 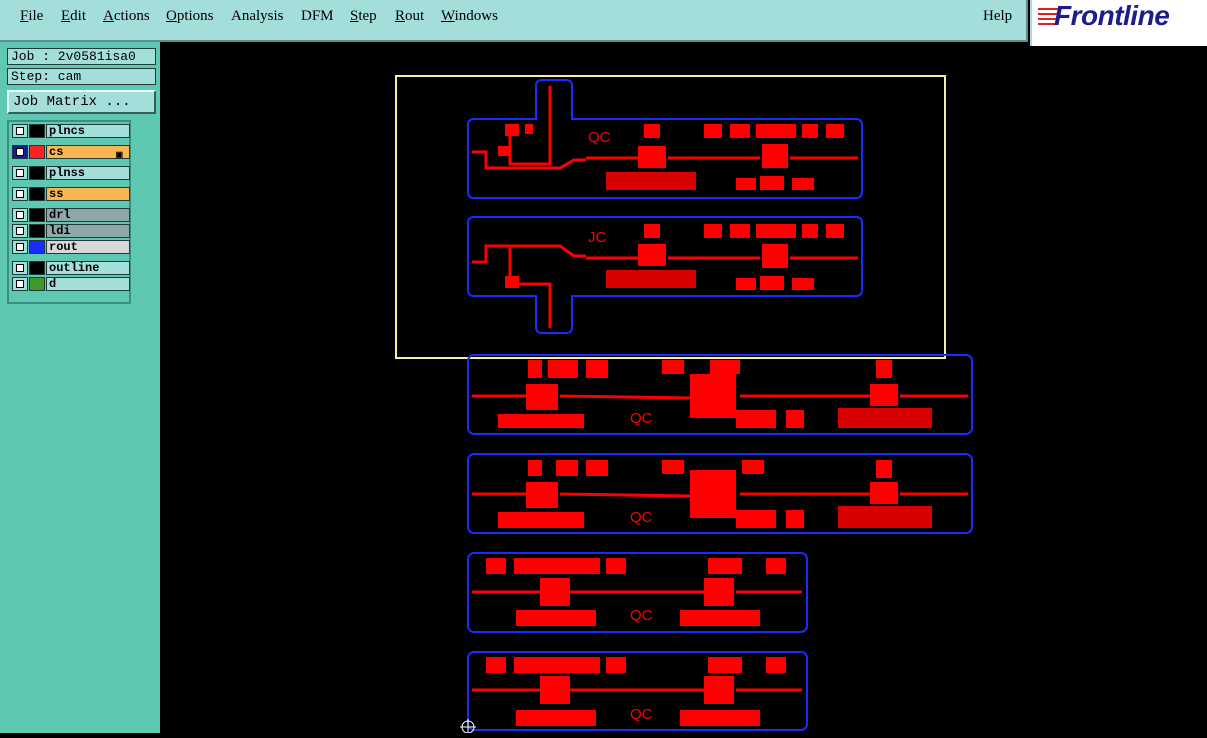 I want to click on layer-row-plncs: plncs, so click(x=71, y=131).